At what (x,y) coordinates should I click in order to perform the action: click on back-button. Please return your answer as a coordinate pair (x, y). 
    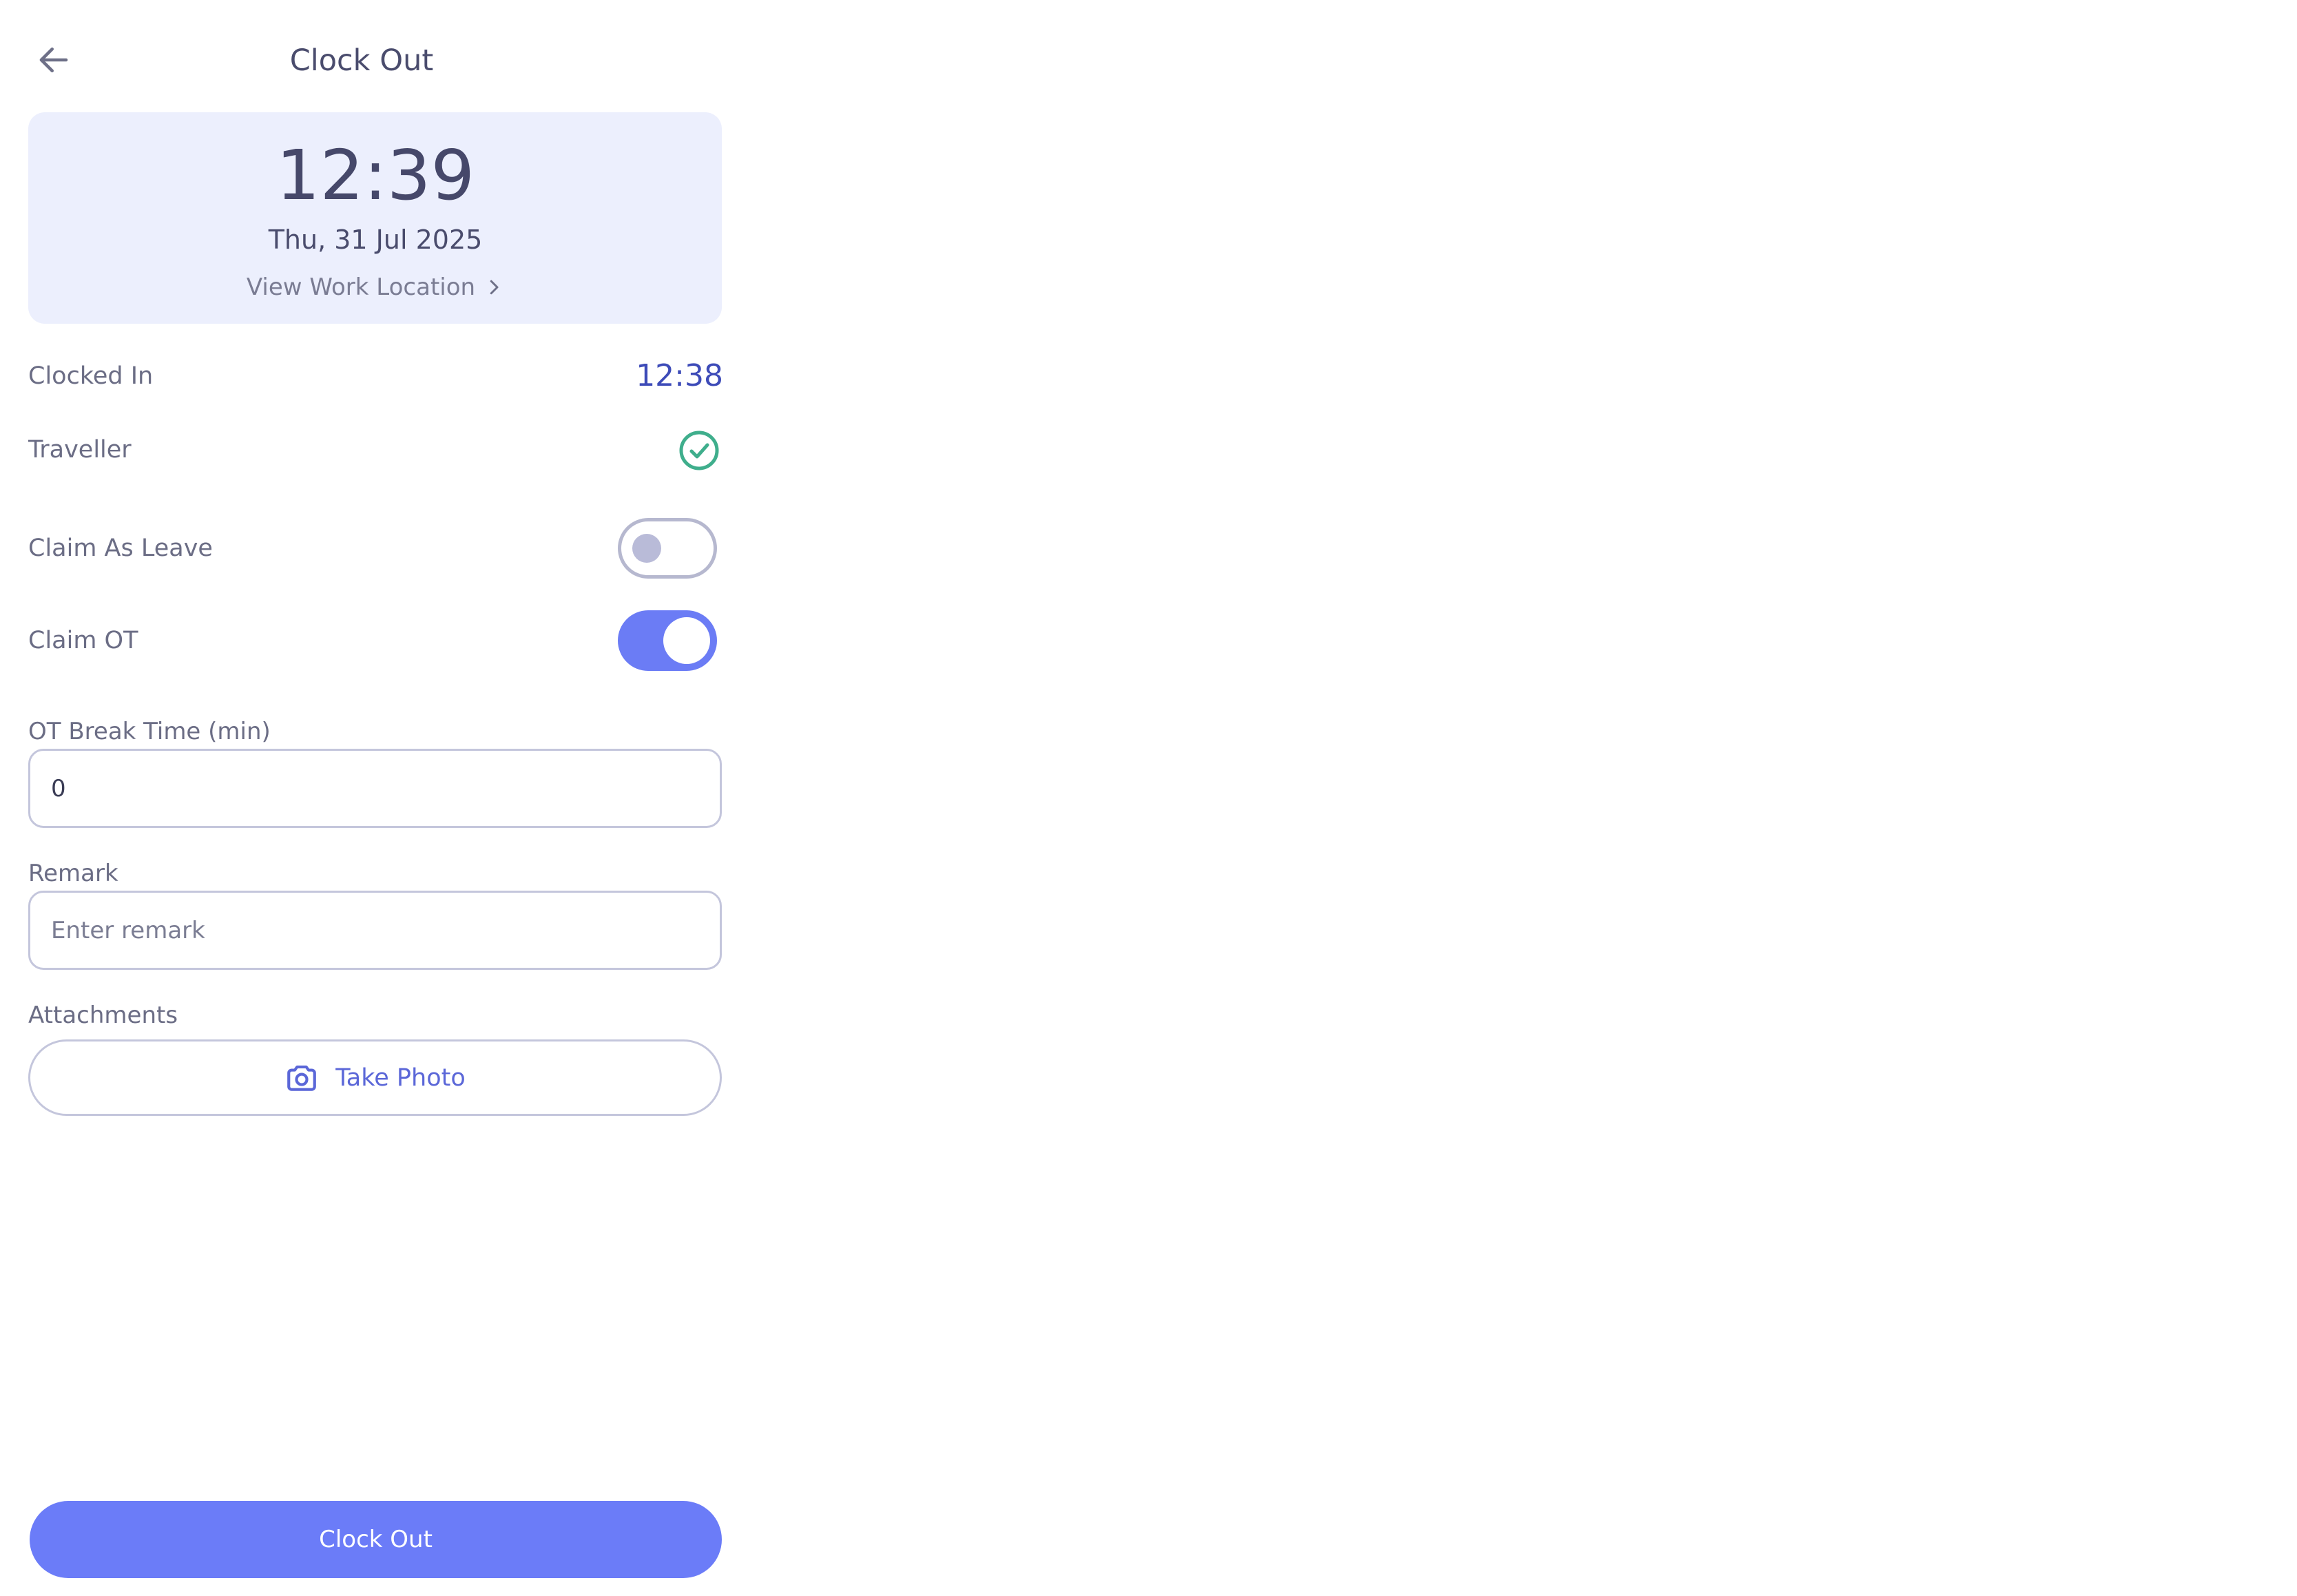
    Looking at the image, I should click on (54, 60).